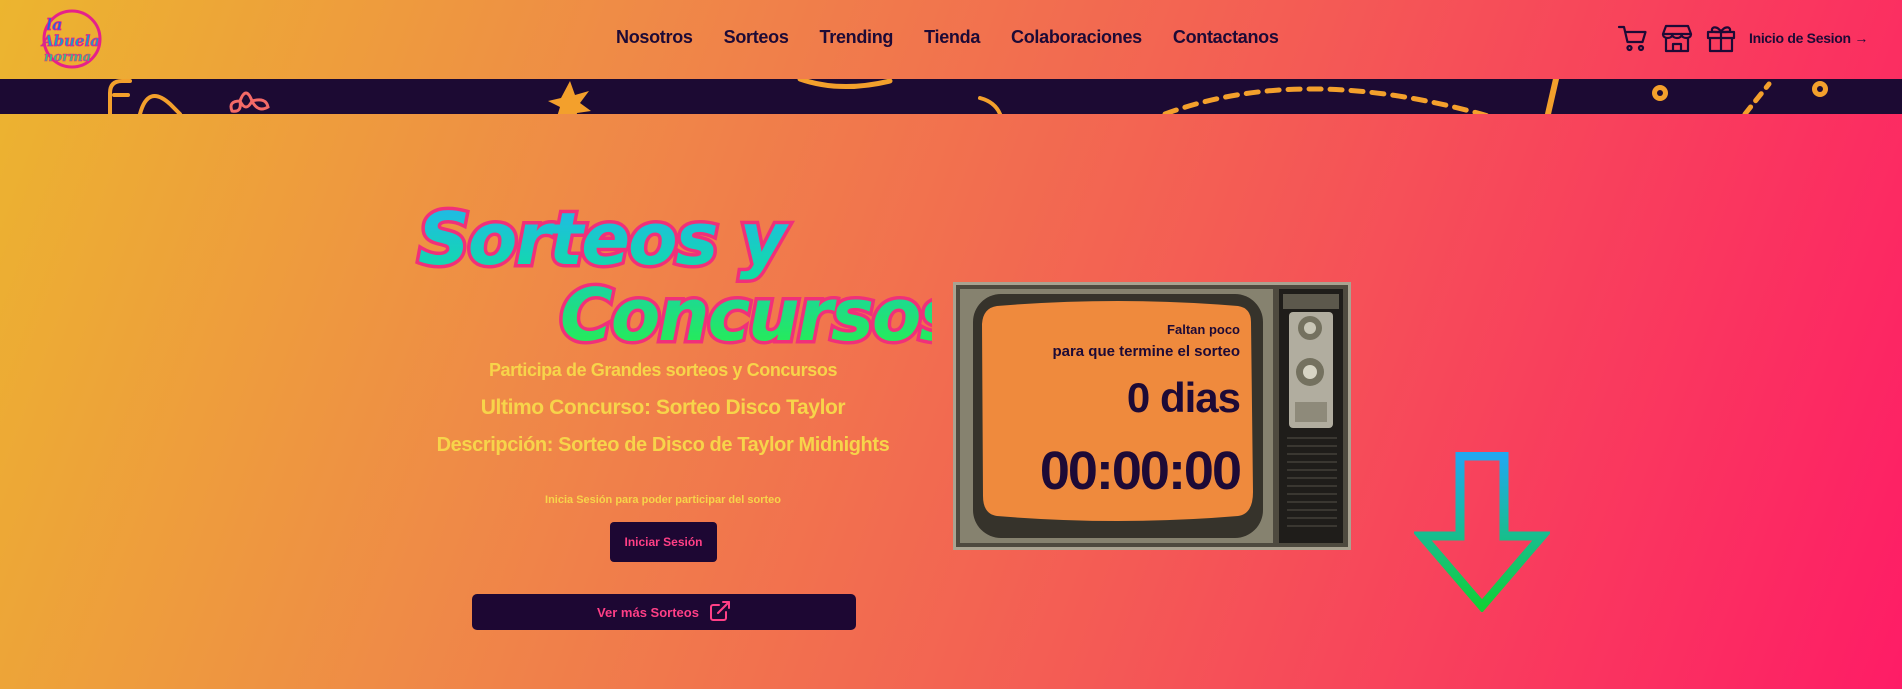 The image size is (1902, 689). I want to click on more-raffles-button: Ver más Sorteos, so click(664, 612).